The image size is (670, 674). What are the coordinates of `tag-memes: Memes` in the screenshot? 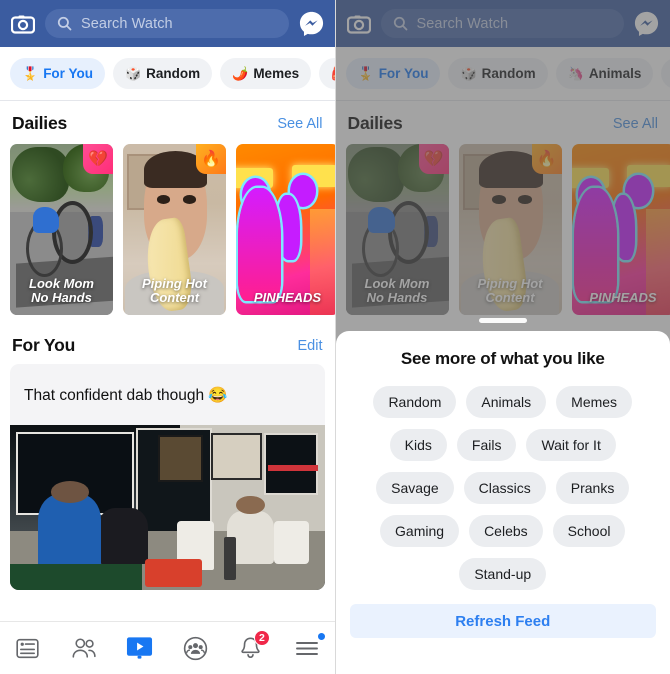 It's located at (594, 402).